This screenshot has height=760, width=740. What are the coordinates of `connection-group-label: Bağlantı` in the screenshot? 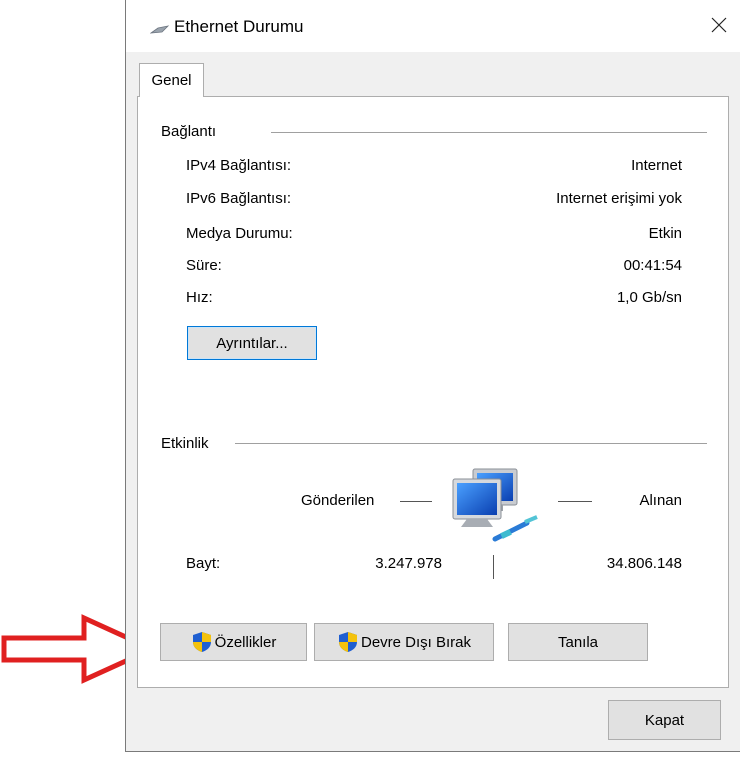 It's located at (193, 131).